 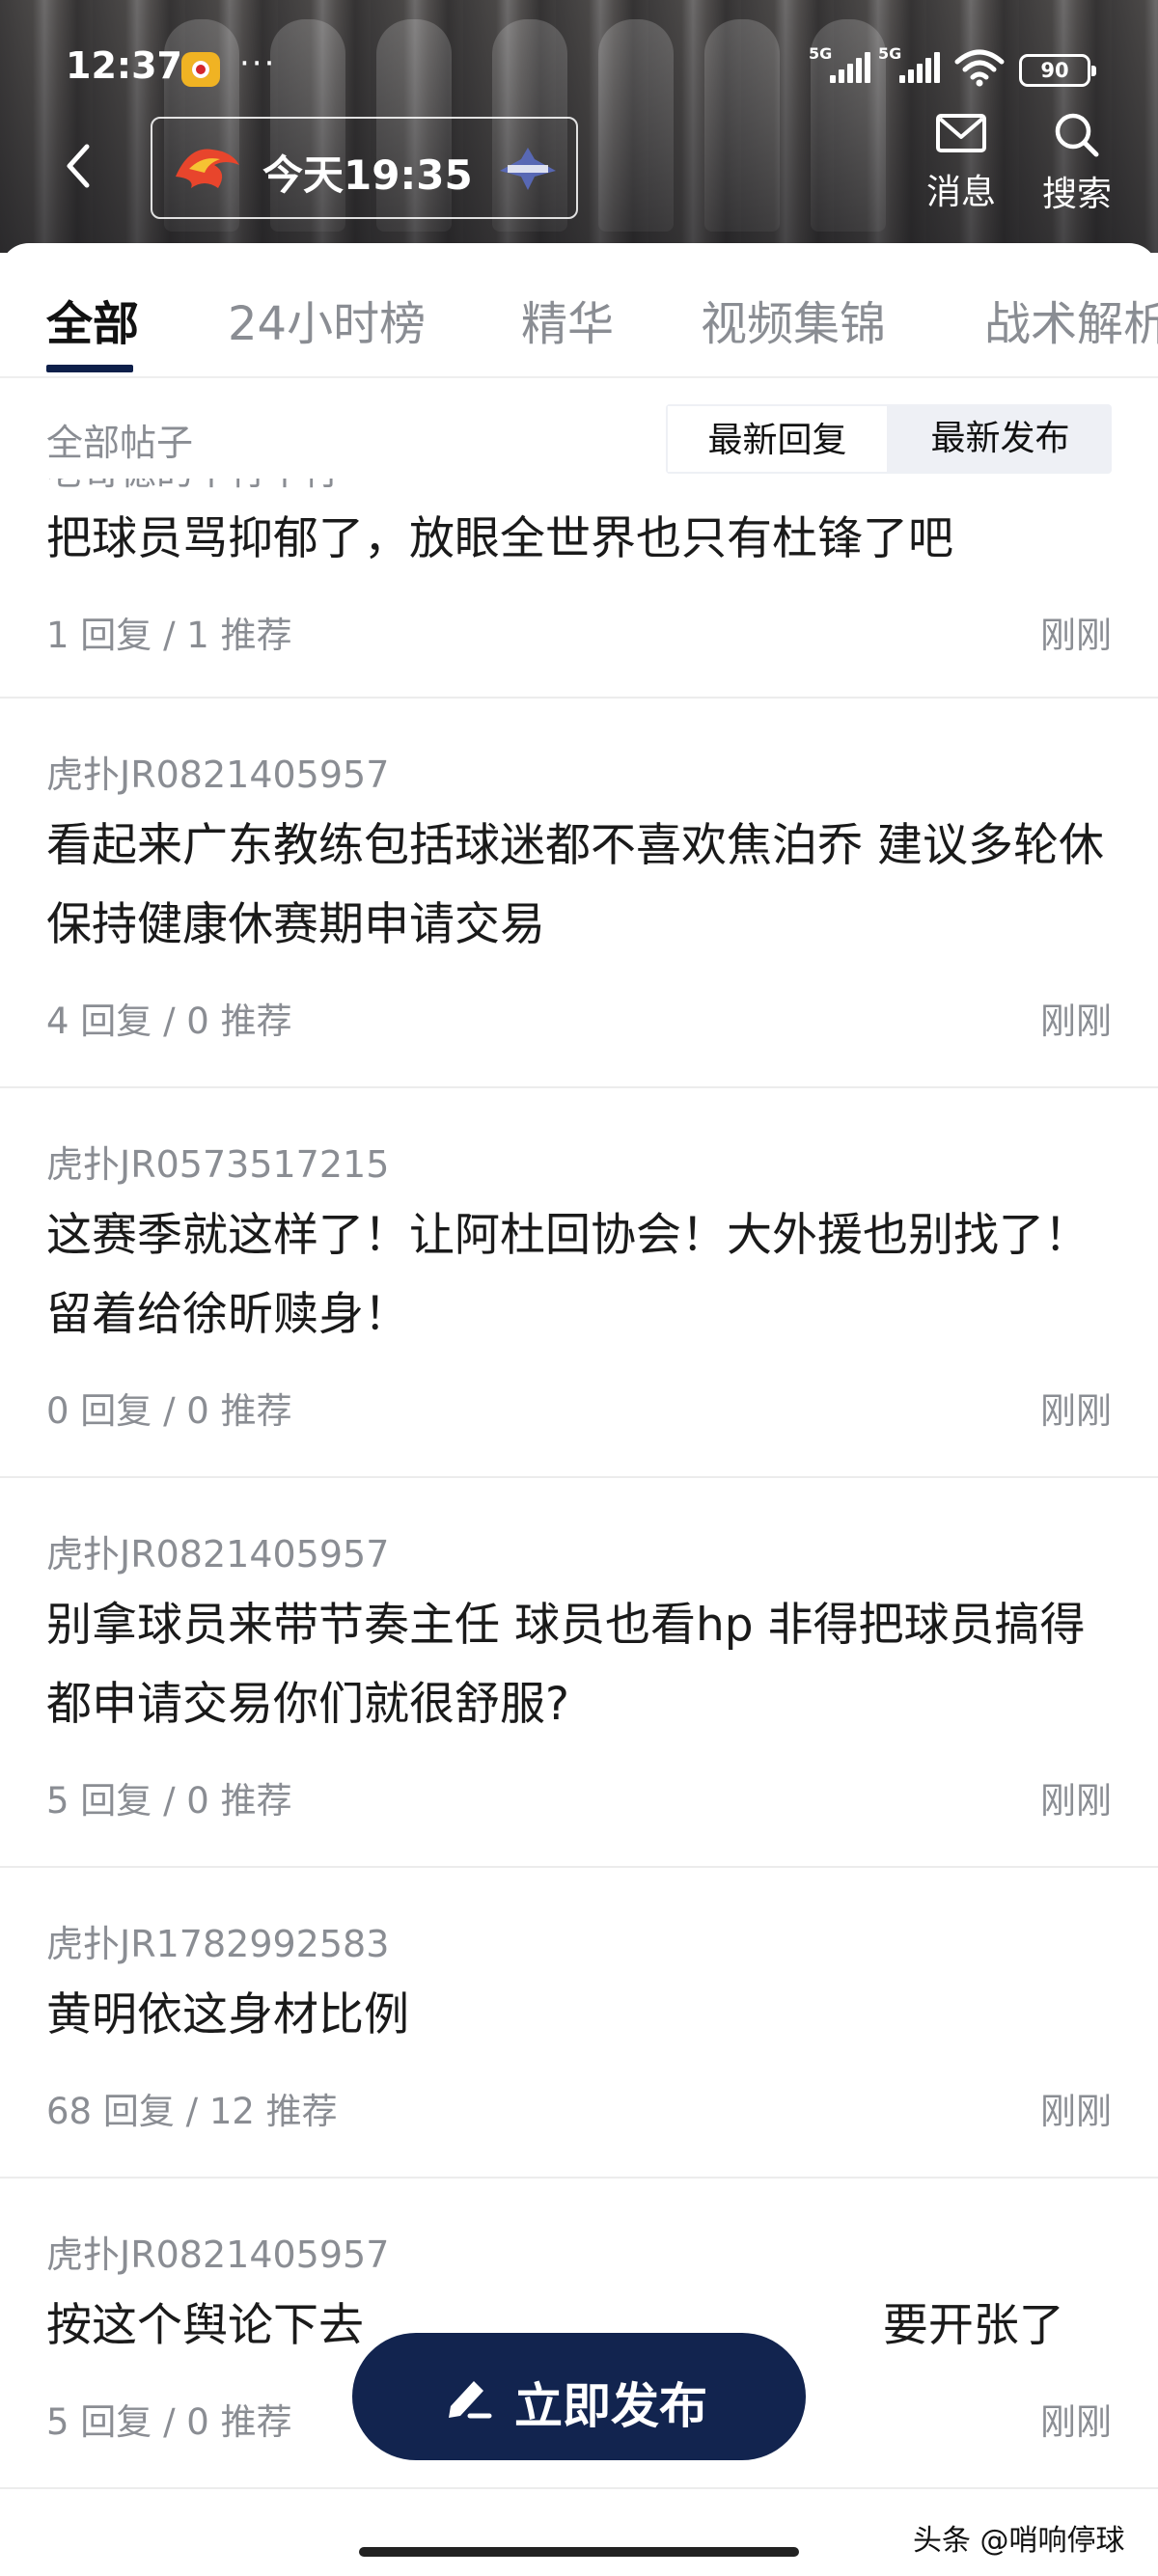 I want to click on sort-latest-reply: 最新回复, so click(x=777, y=439).